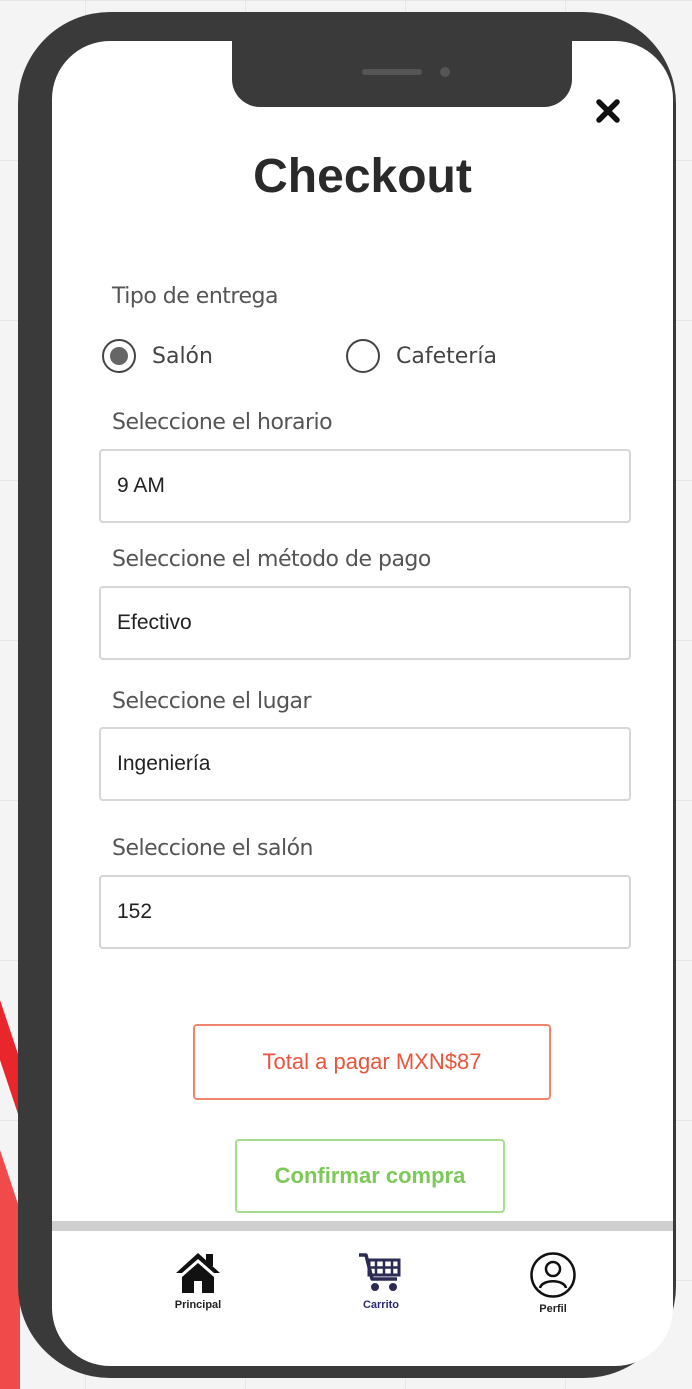 The image size is (692, 1389). I want to click on nav-label-carrito: Carrito, so click(381, 1305).